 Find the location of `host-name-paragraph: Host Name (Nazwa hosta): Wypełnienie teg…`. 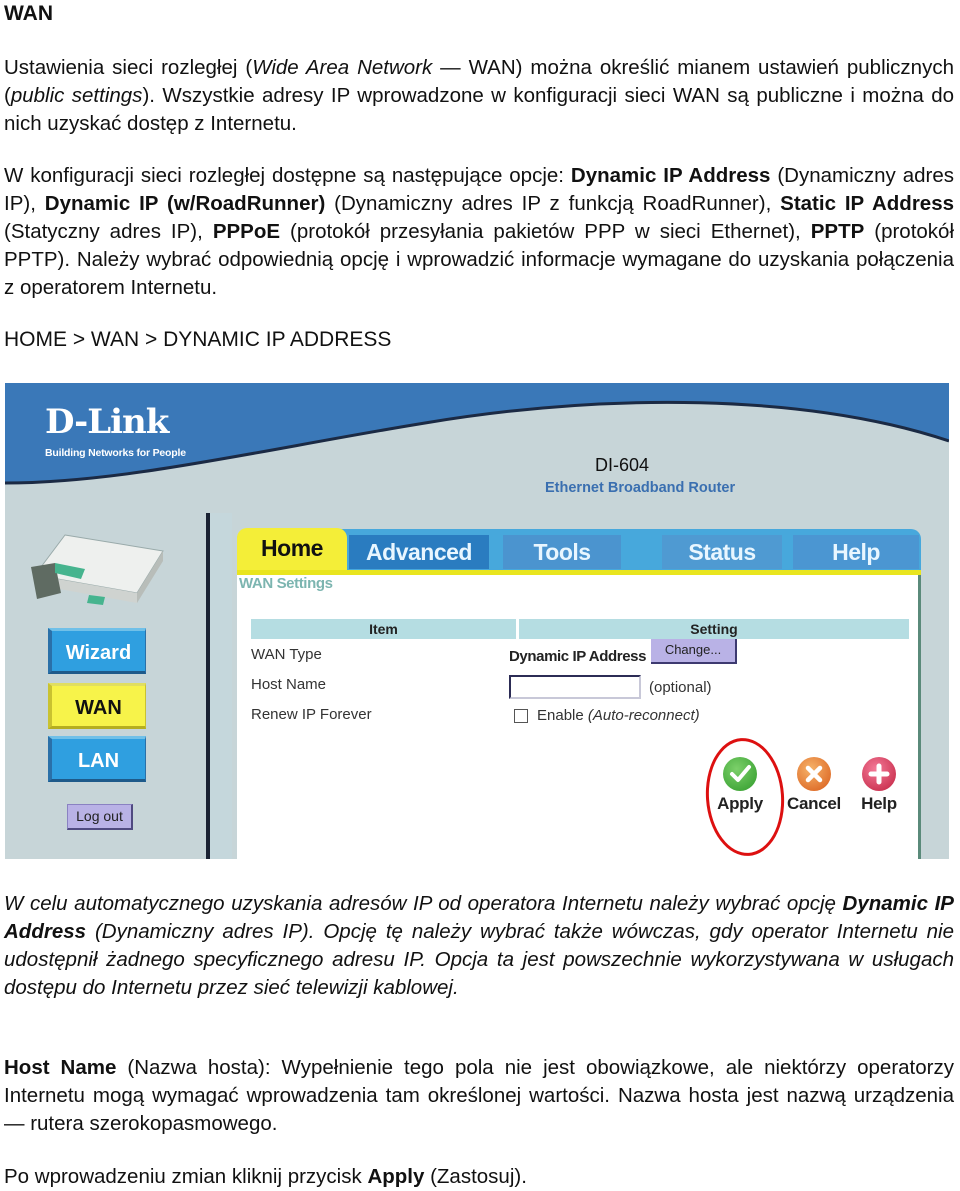

host-name-paragraph: Host Name (Nazwa hosta): Wypełnienie teg… is located at coordinates (479, 1096).